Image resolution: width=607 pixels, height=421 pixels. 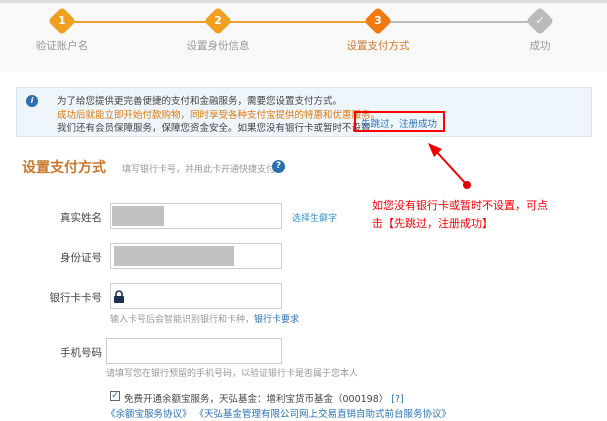 What do you see at coordinates (81, 218) in the screenshot?
I see `name-label: 真实姓名` at bounding box center [81, 218].